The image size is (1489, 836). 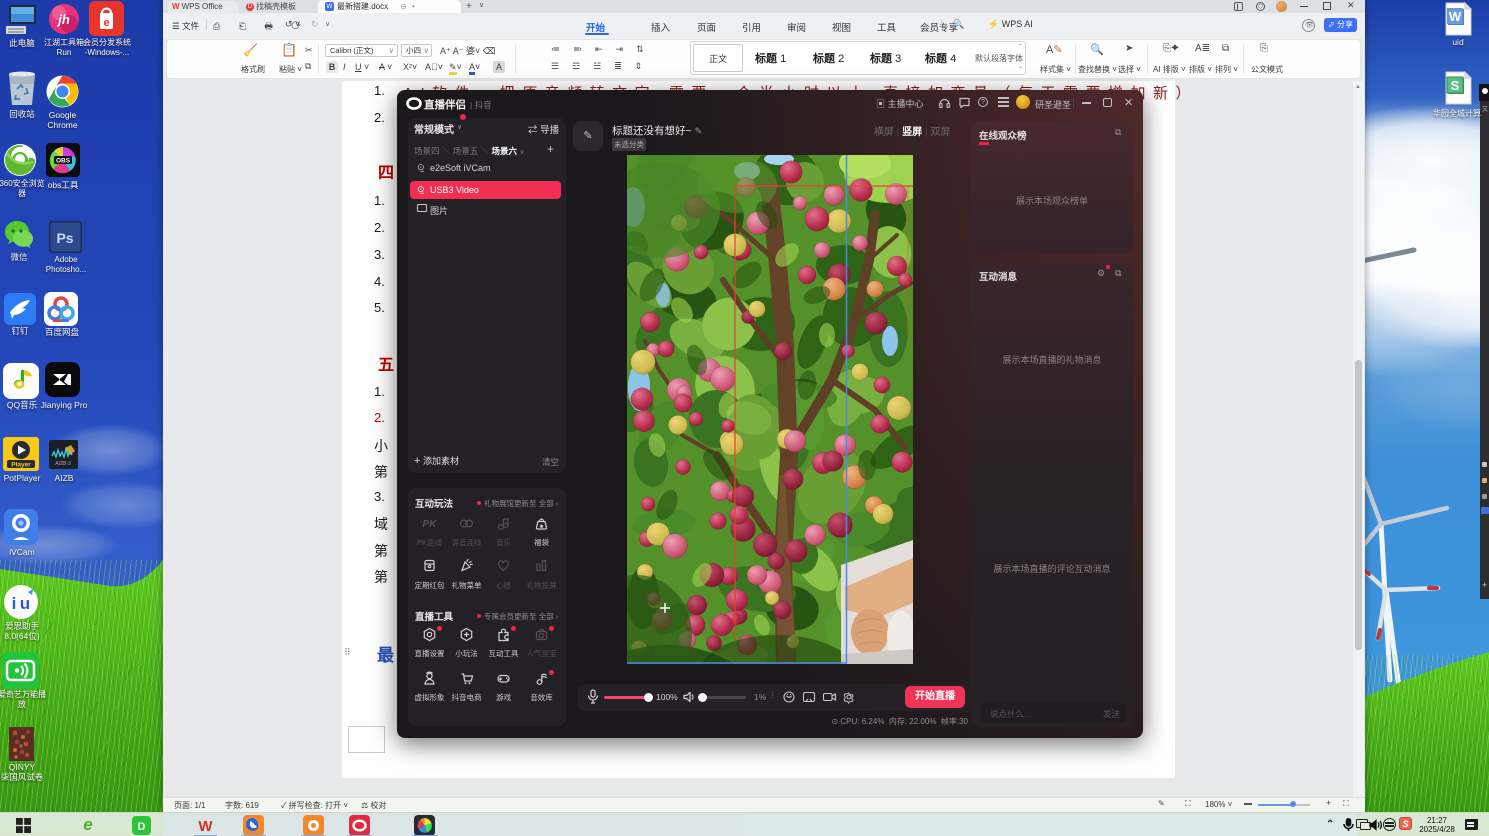 I want to click on svg-text: i, so click(x=14, y=603).